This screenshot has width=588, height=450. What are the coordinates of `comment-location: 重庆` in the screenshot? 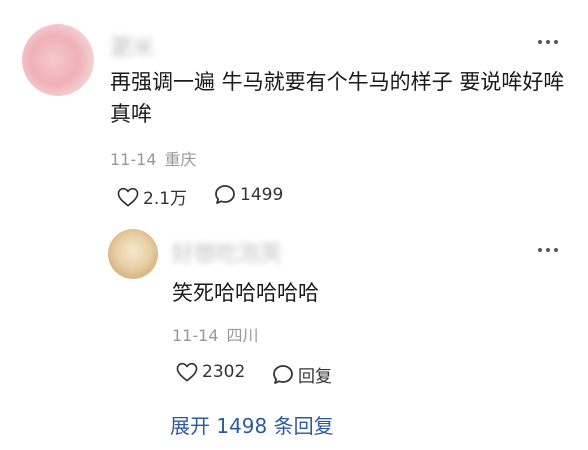 It's located at (180, 159).